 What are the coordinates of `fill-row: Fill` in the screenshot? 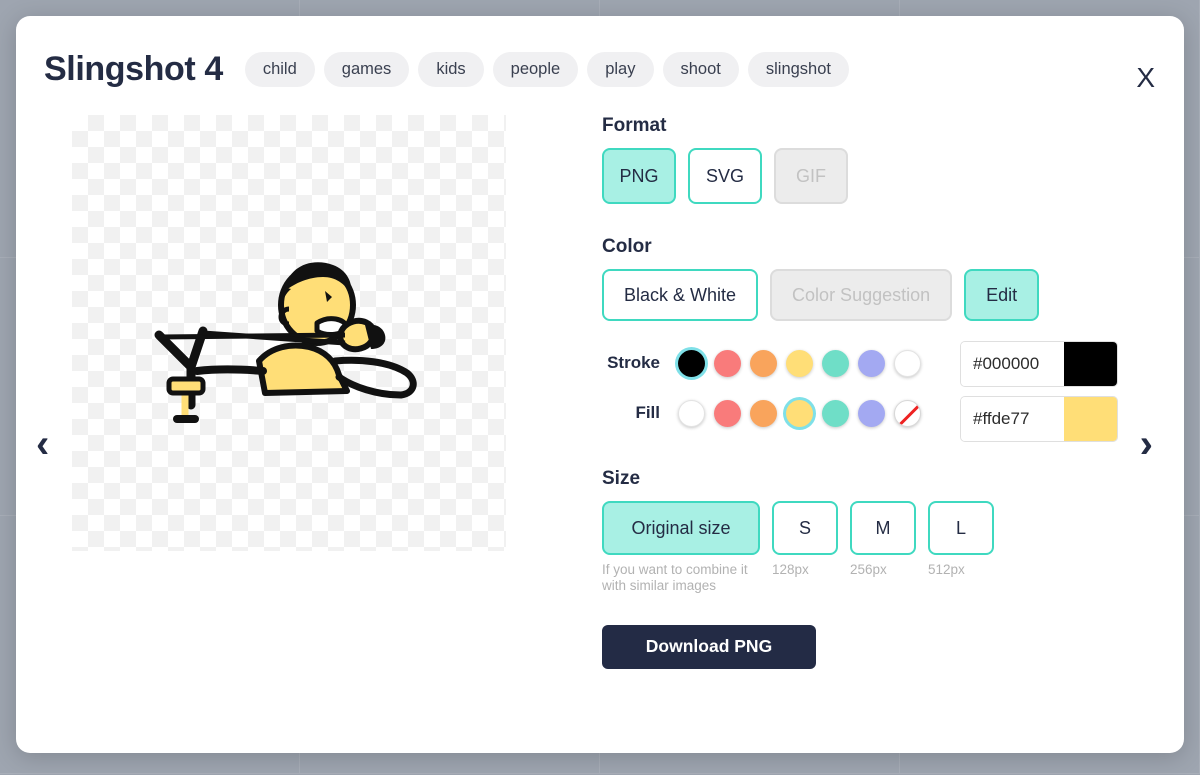 It's located at (768, 413).